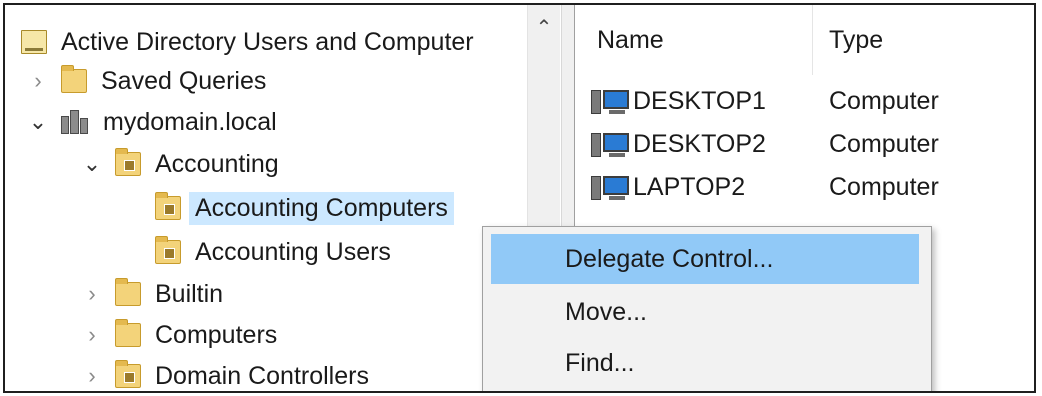 The height and width of the screenshot is (396, 1042). I want to click on column-separator, so click(812, 40).